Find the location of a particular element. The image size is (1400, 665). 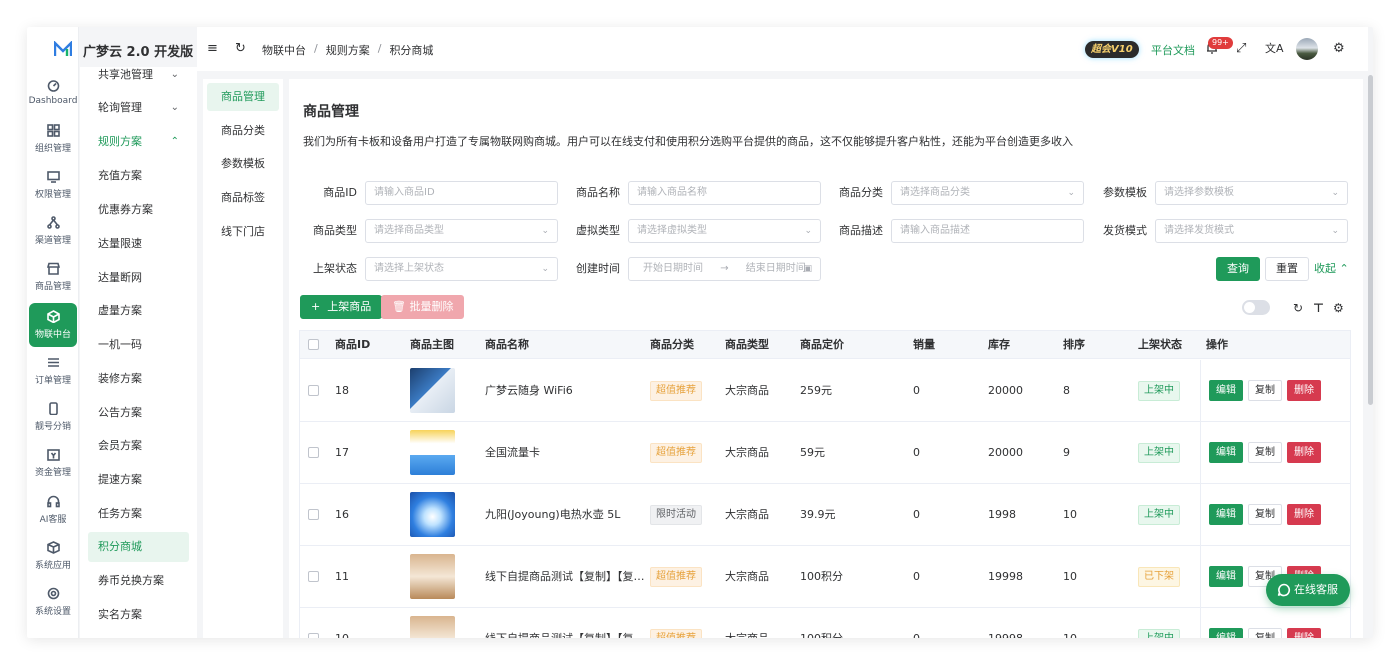

platform-docs-link: 平台文档 is located at coordinates (1173, 50).